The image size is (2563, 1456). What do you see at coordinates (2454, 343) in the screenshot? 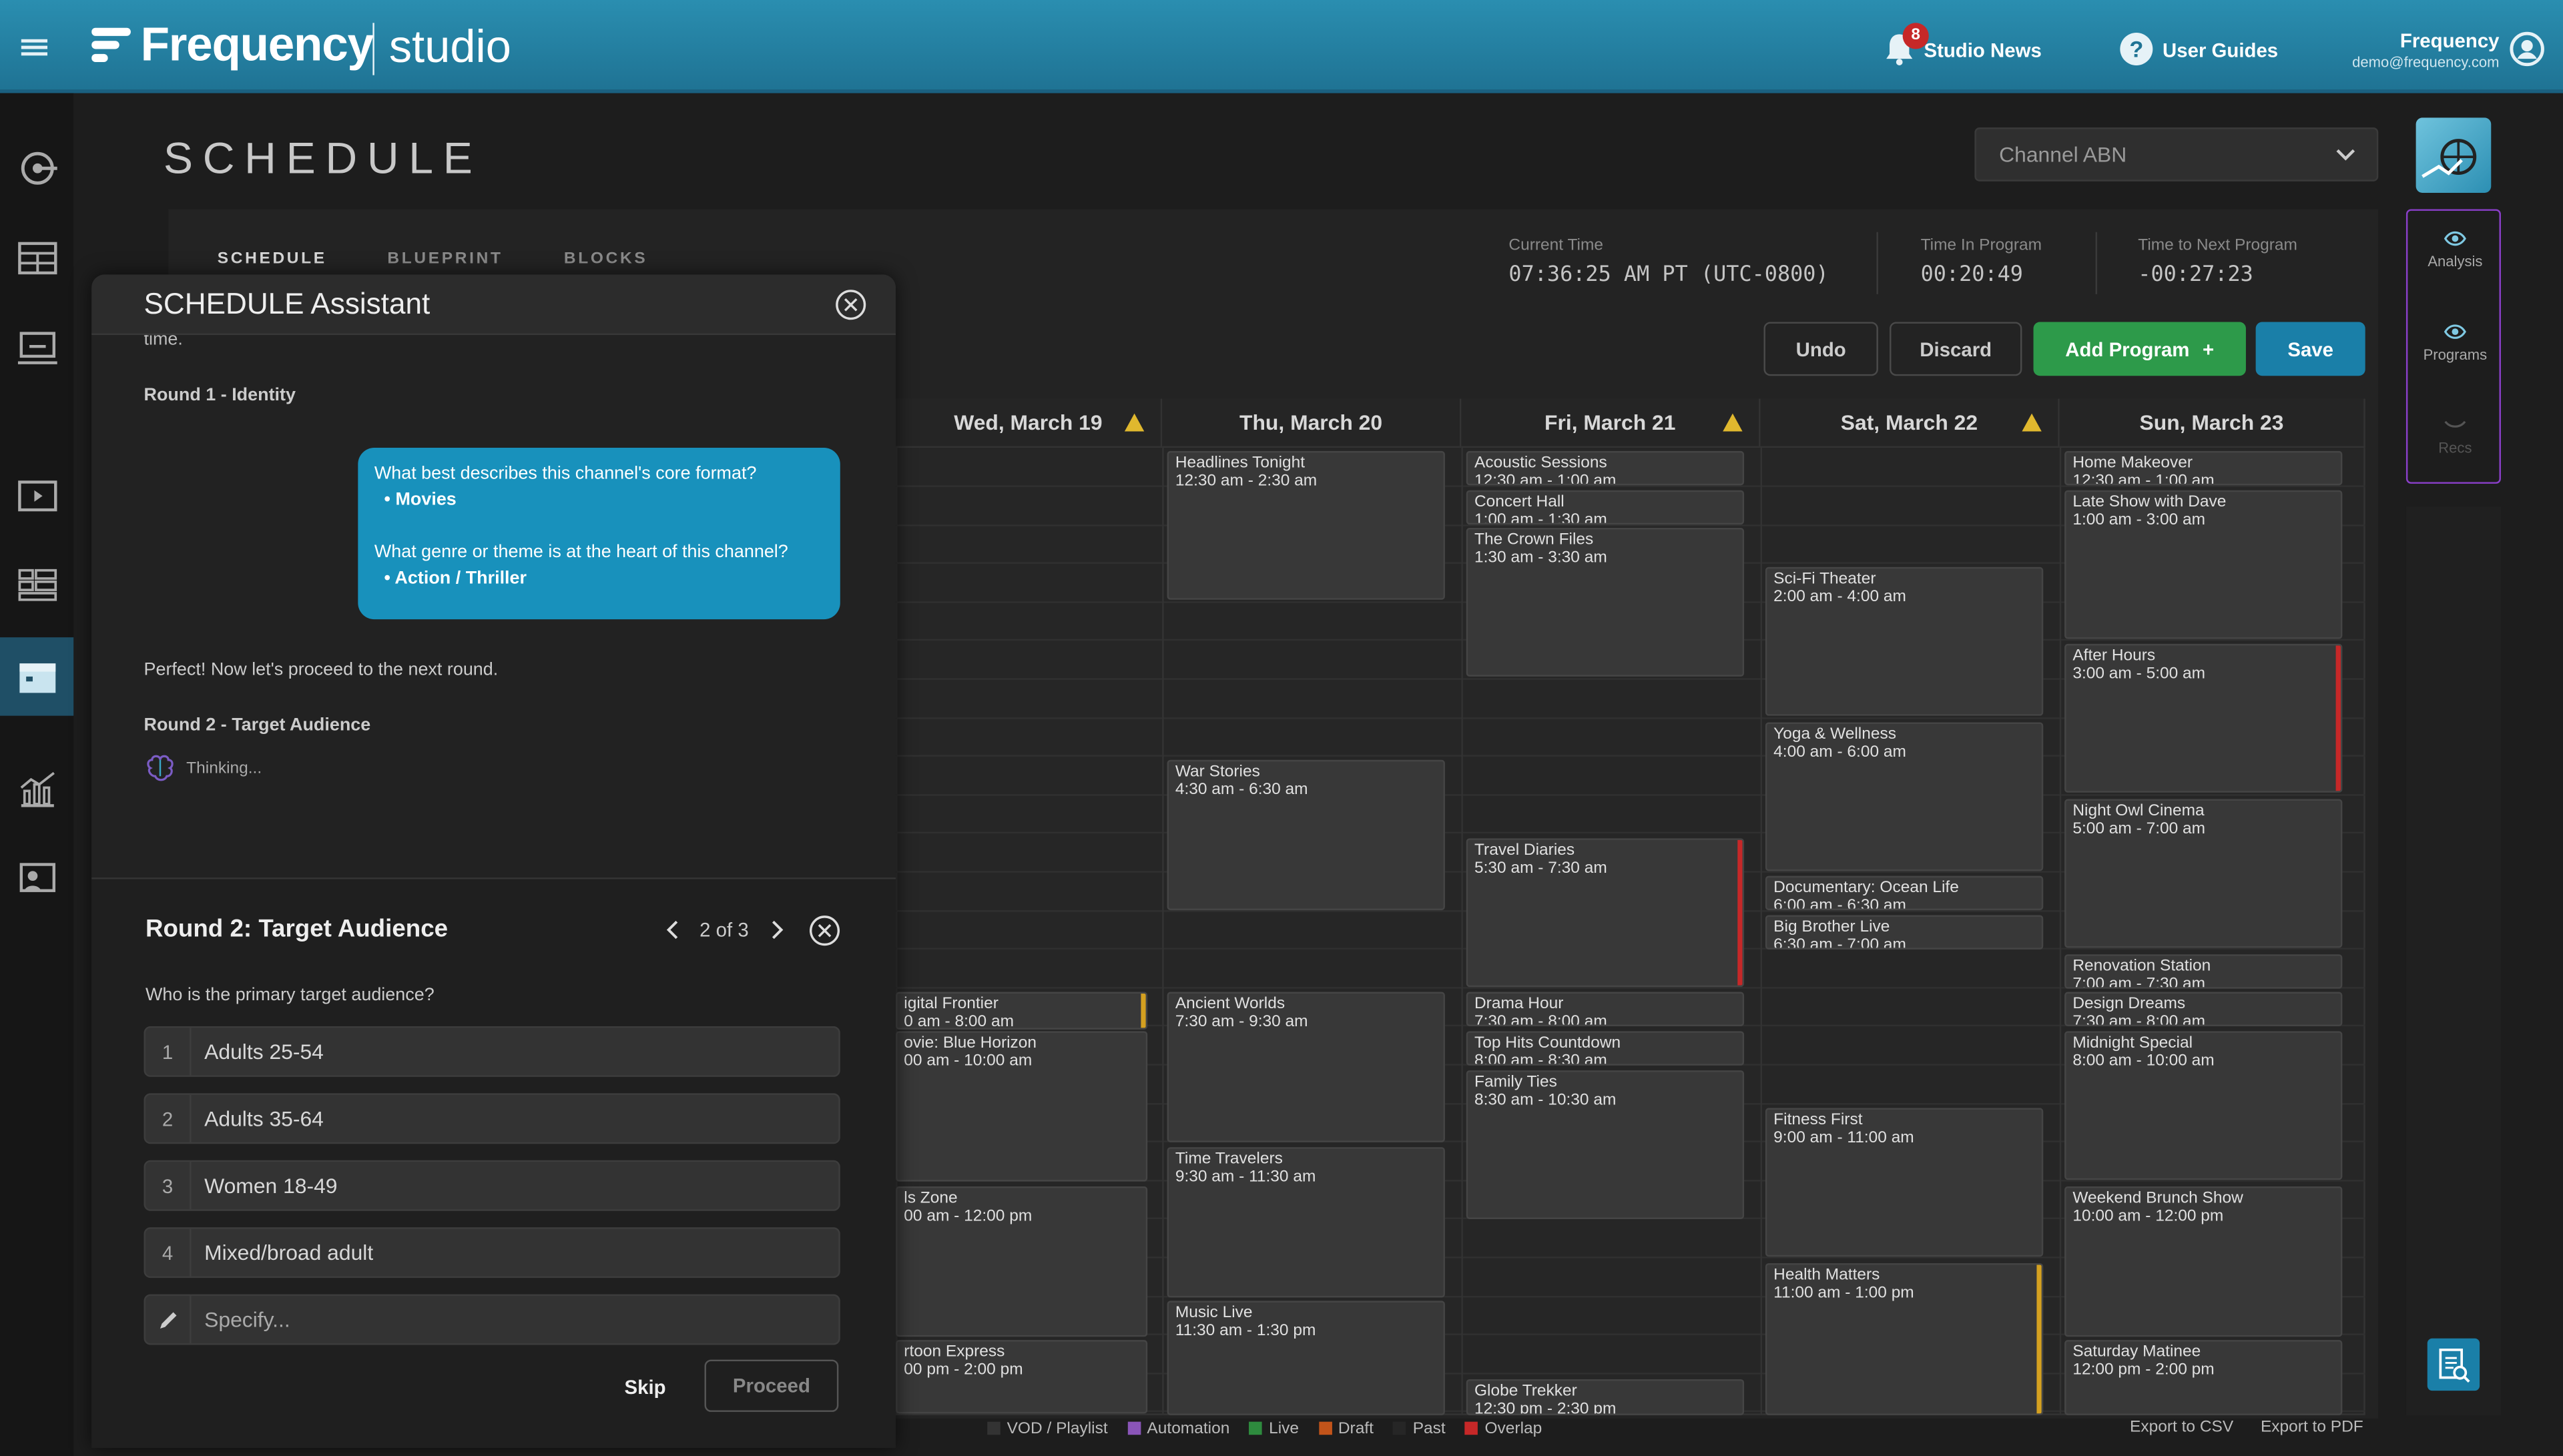
I see `rail-item-programs: Programs` at bounding box center [2454, 343].